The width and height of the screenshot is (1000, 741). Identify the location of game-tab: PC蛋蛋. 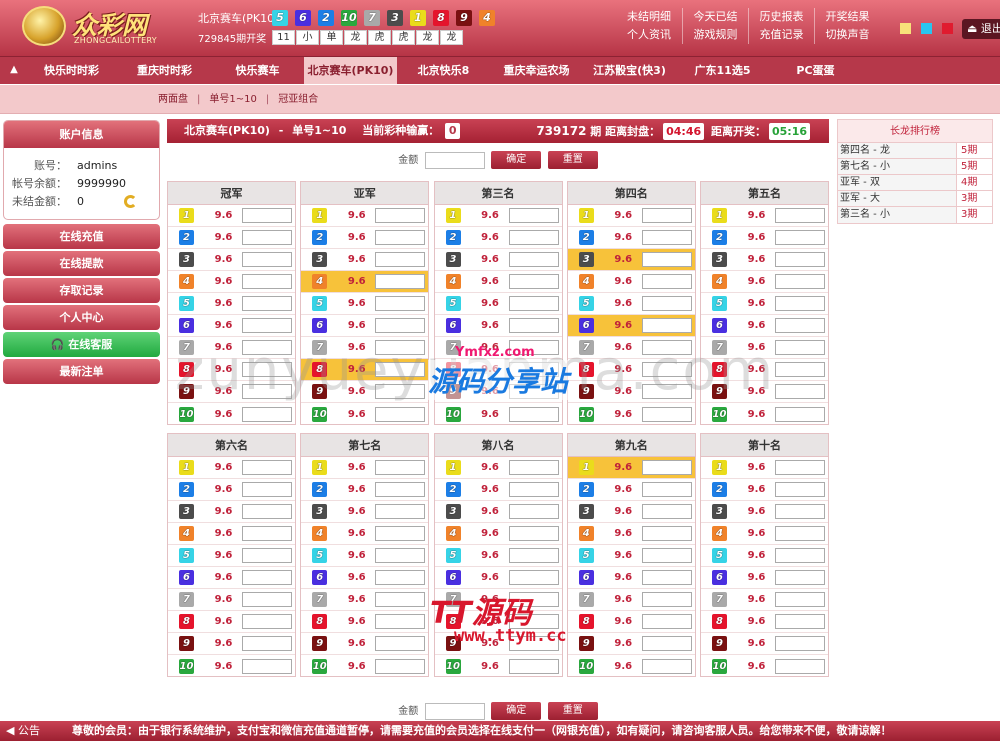
(815, 70).